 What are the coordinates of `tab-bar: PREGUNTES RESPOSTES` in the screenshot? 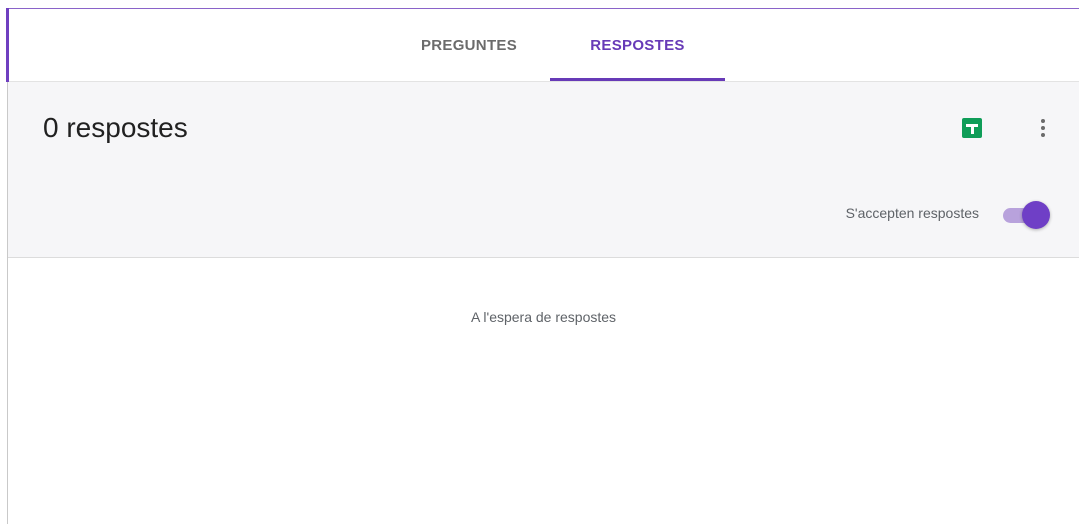 It's located at (544, 45).